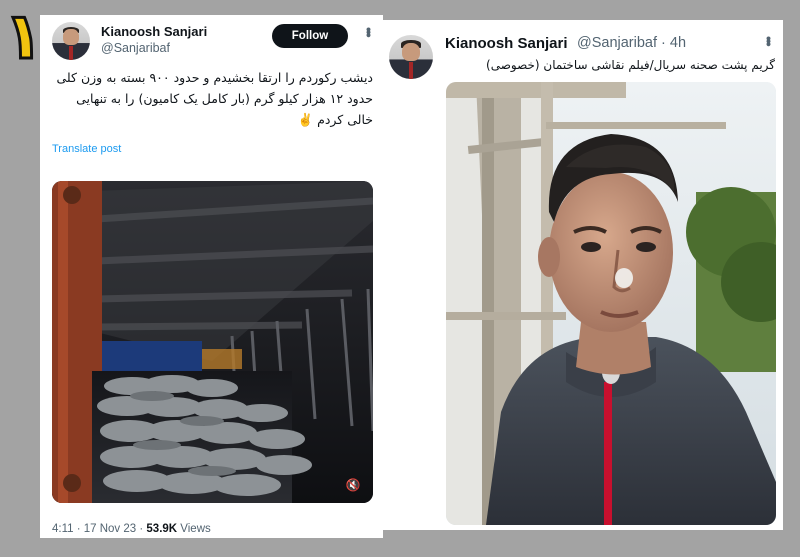 This screenshot has width=800, height=557. I want to click on user-handle: @Sanjaribaf · 4h, so click(631, 43).